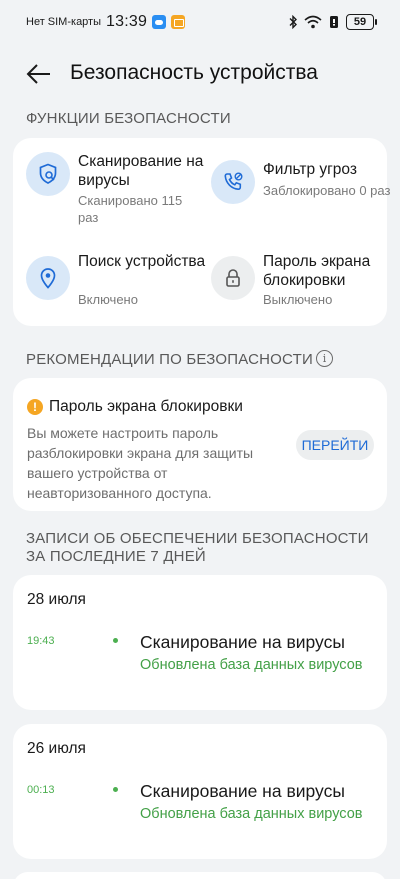 This screenshot has width=400, height=879. Describe the element at coordinates (41, 790) in the screenshot. I see `record-time: 00:13` at that location.